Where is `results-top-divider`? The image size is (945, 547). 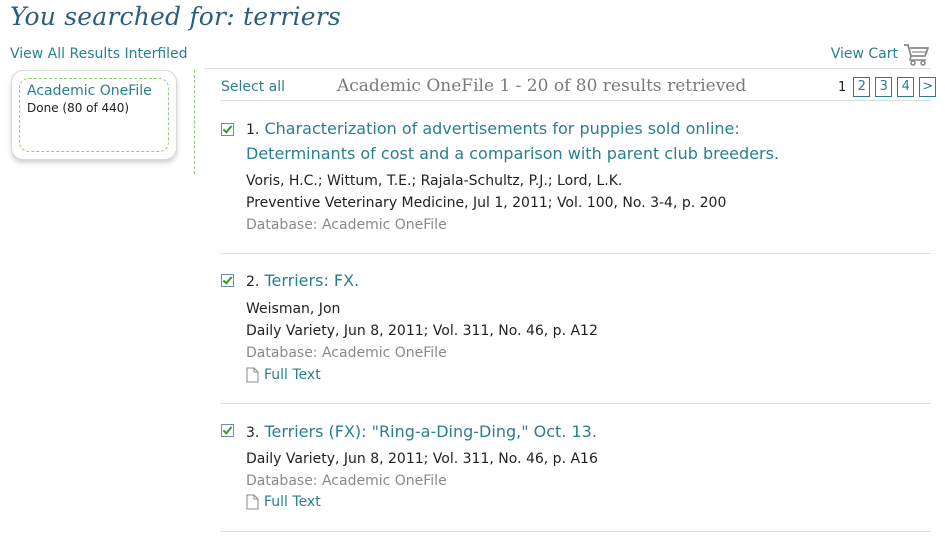
results-top-divider is located at coordinates (567, 68).